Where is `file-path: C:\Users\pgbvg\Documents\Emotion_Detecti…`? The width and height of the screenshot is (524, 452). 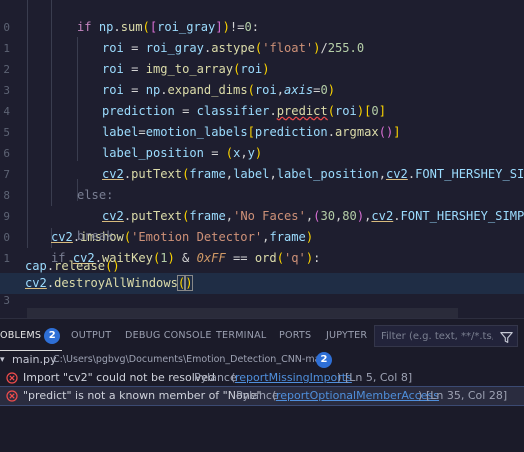
file-path: C:\Users\pgbvg\Documents\Emotion_Detecti… is located at coordinates (191, 359).